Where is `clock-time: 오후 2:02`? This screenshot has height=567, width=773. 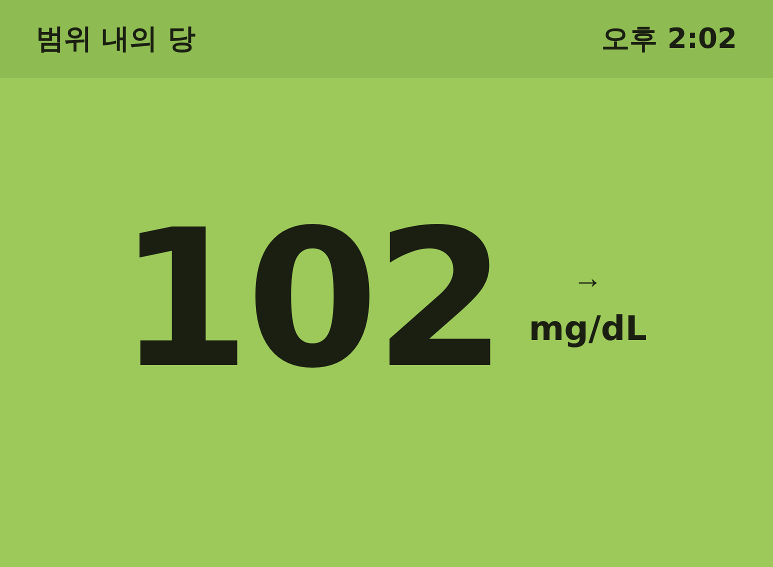
clock-time: 오후 2:02 is located at coordinates (669, 39).